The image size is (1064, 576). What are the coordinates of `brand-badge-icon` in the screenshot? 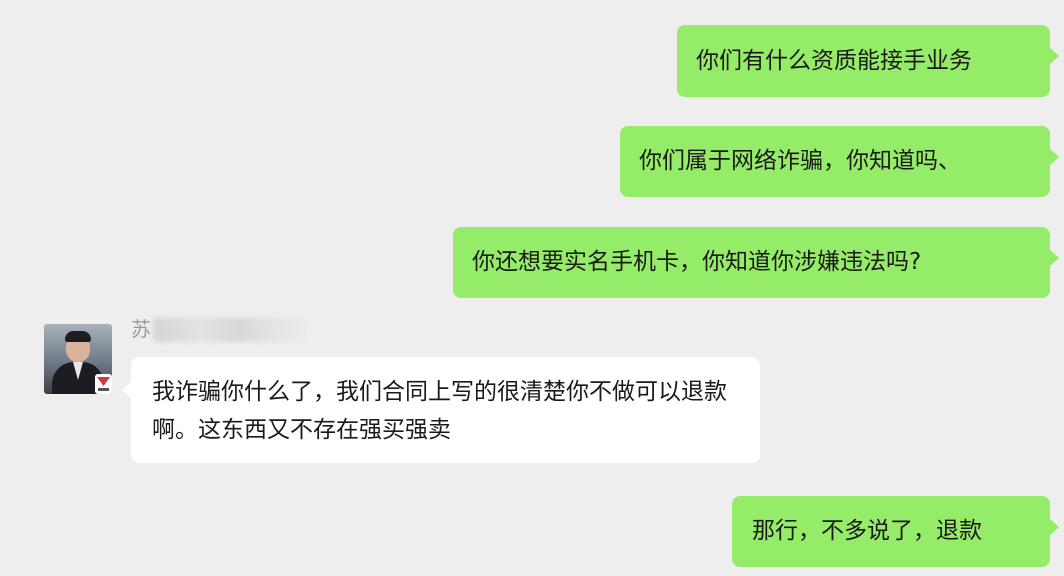 It's located at (103, 384).